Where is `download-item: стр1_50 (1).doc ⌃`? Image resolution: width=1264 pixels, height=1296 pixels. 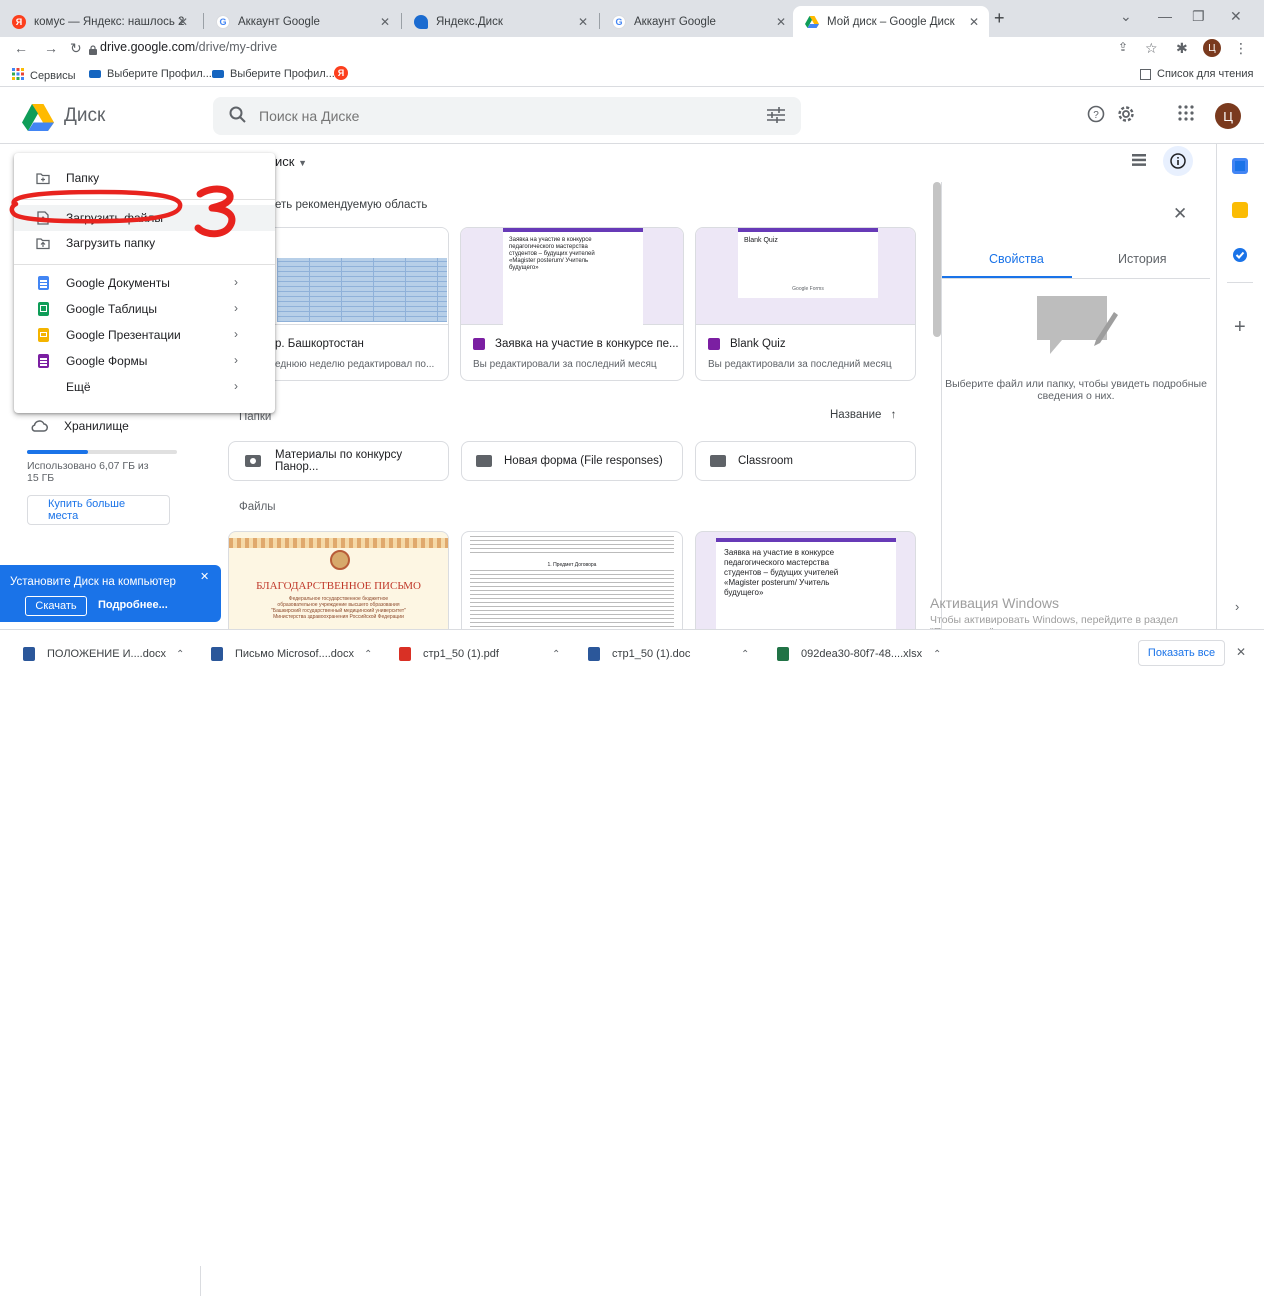
download-item: стр1_50 (1).doc ⌃ is located at coordinates (668, 654).